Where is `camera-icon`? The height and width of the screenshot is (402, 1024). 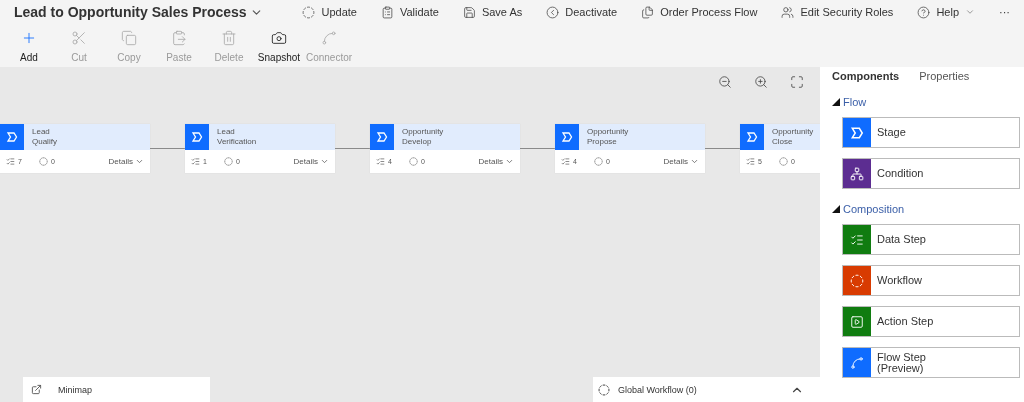 camera-icon is located at coordinates (279, 38).